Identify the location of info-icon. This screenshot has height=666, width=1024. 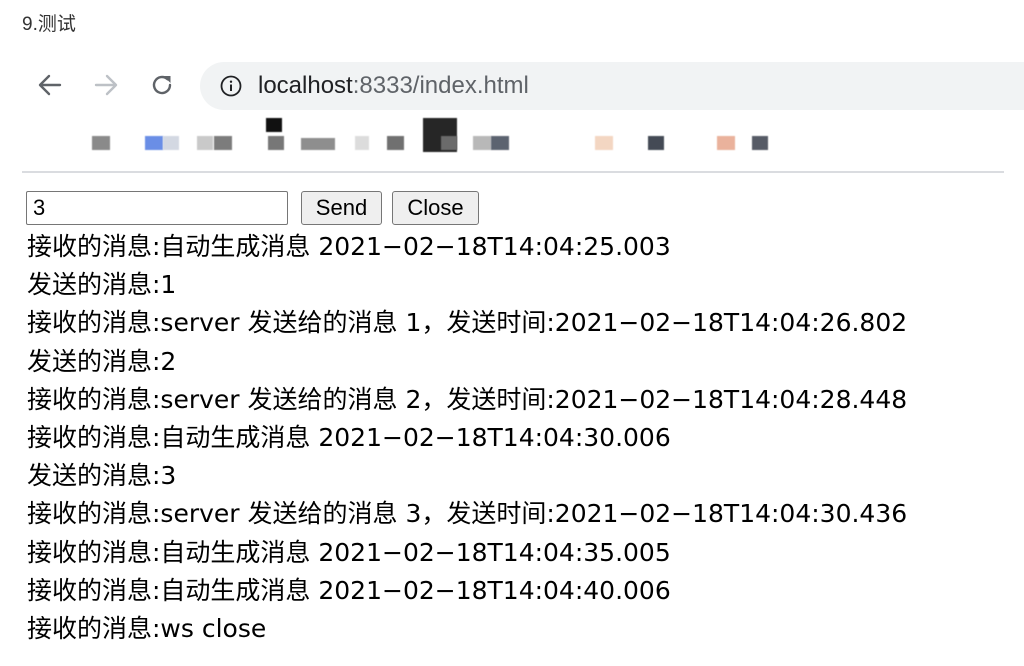
(231, 86).